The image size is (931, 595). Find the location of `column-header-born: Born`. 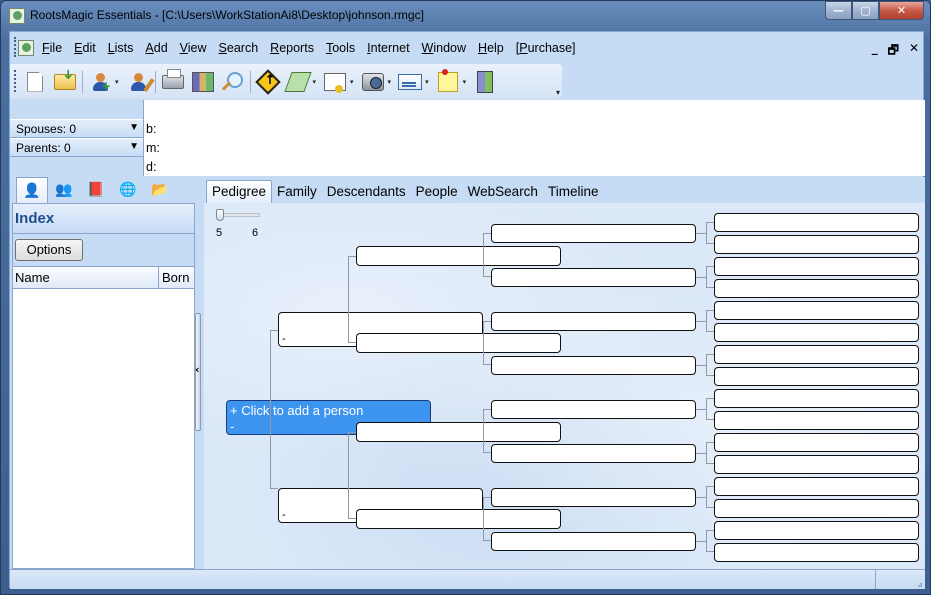

column-header-born: Born is located at coordinates (175, 277).